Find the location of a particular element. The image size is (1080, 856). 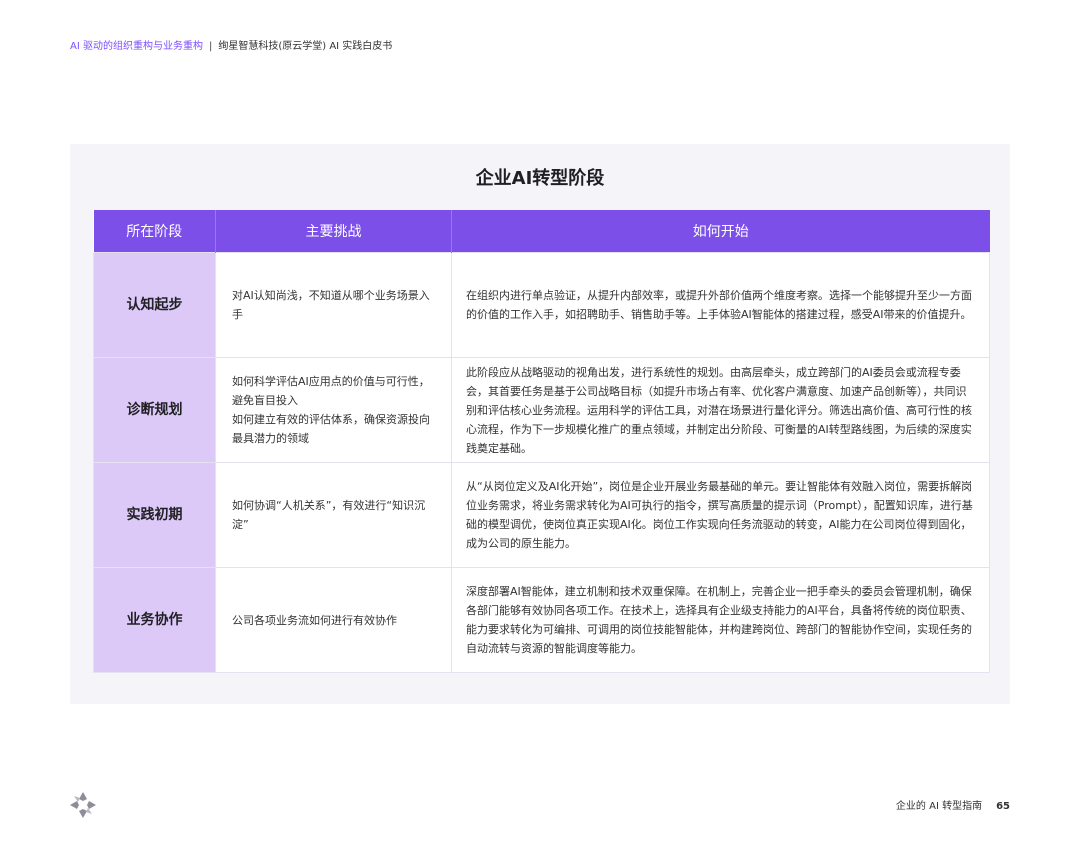

challenge-text: 对AI认知尚浅，不知道从哪个业务场景入手 is located at coordinates (331, 305).